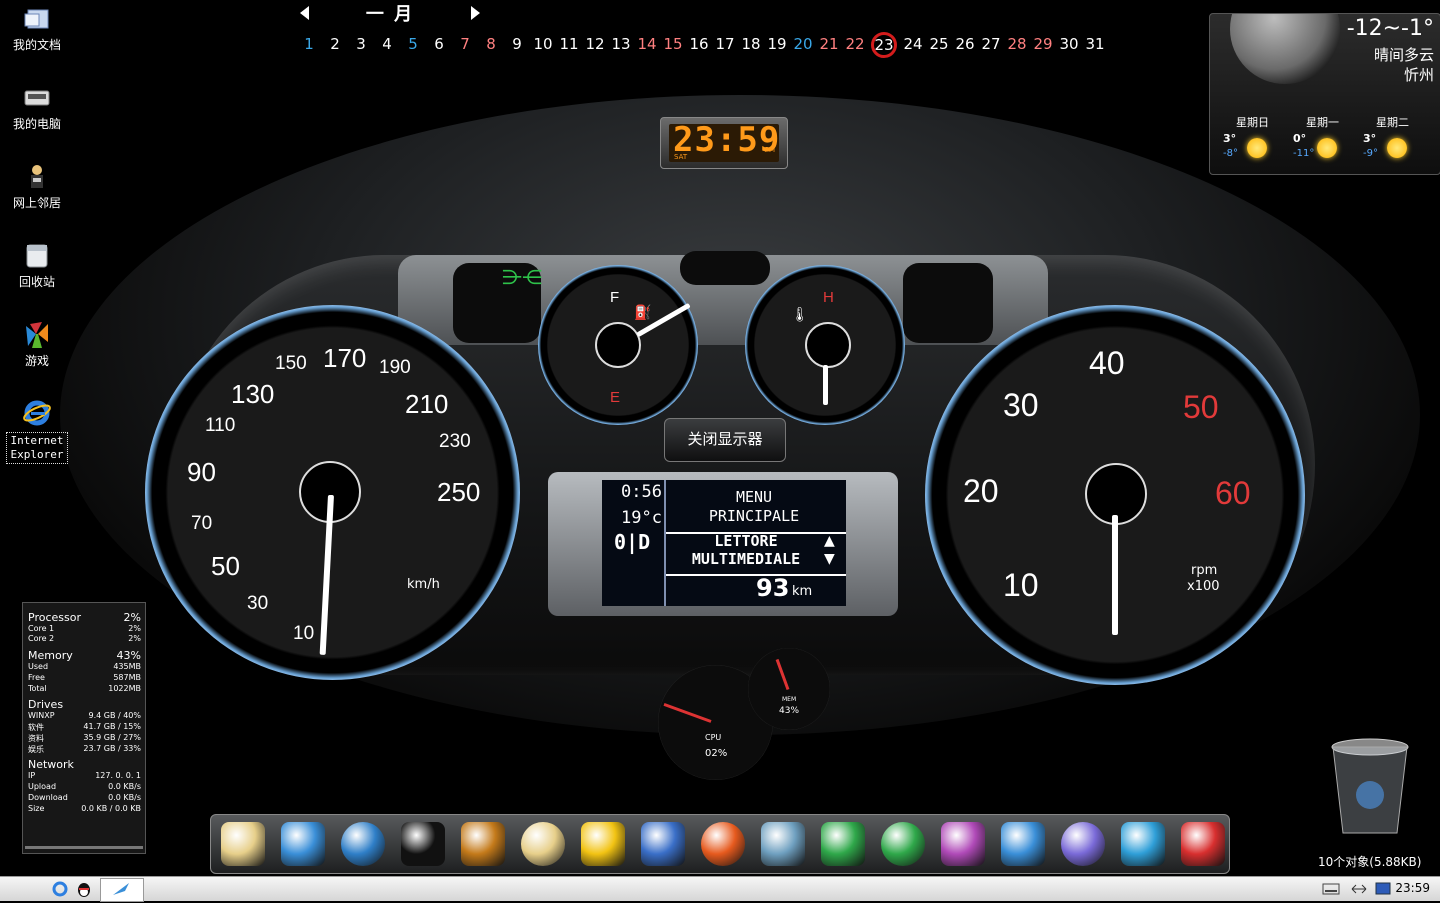  What do you see at coordinates (1083, 844) in the screenshot?
I see `dock-item-dolphin` at bounding box center [1083, 844].